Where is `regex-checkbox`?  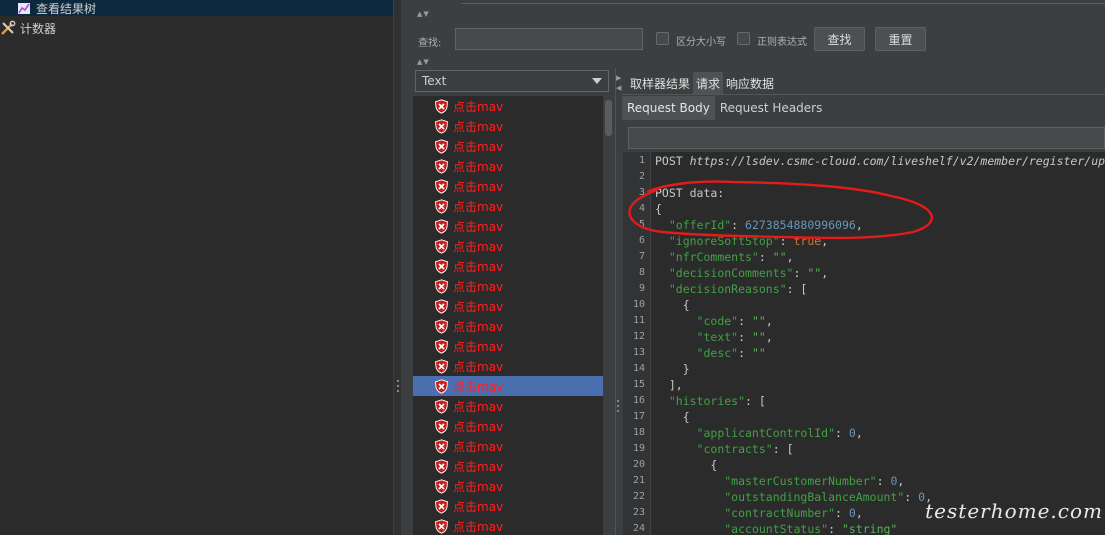 regex-checkbox is located at coordinates (743, 38).